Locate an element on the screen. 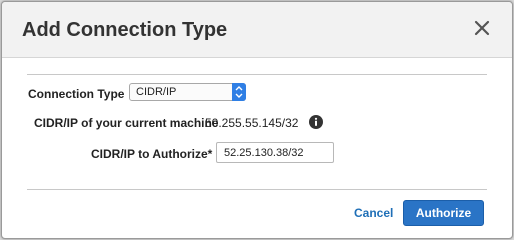 The image size is (514, 240). select-arrows-icon is located at coordinates (239, 92).